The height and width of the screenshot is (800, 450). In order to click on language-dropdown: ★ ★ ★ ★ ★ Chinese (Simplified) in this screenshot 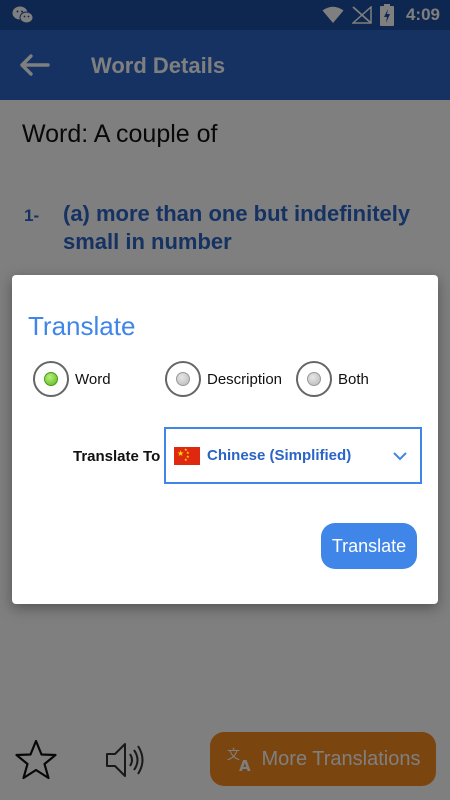, I will do `click(293, 455)`.